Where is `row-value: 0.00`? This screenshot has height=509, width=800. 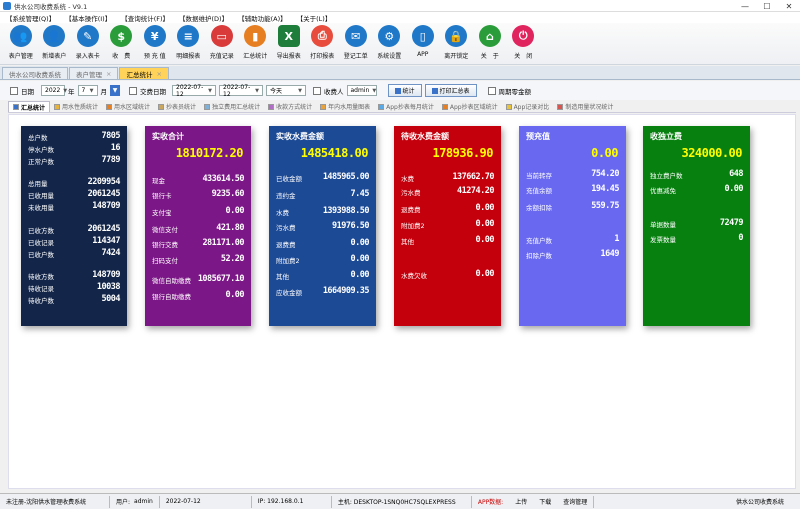 row-value: 0.00 is located at coordinates (360, 275).